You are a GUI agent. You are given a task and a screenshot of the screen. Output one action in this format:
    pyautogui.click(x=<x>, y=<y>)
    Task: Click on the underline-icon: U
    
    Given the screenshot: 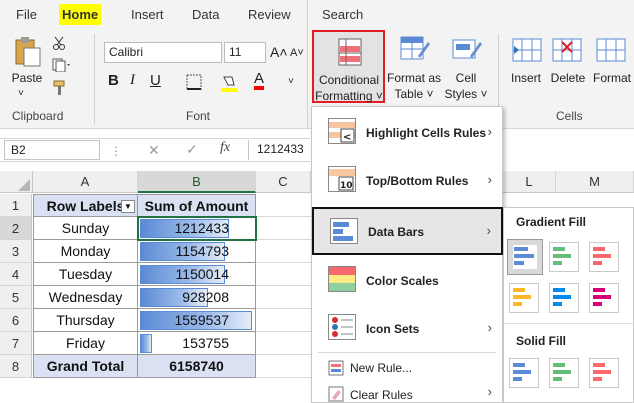 What is the action you would take?
    pyautogui.click(x=155, y=80)
    